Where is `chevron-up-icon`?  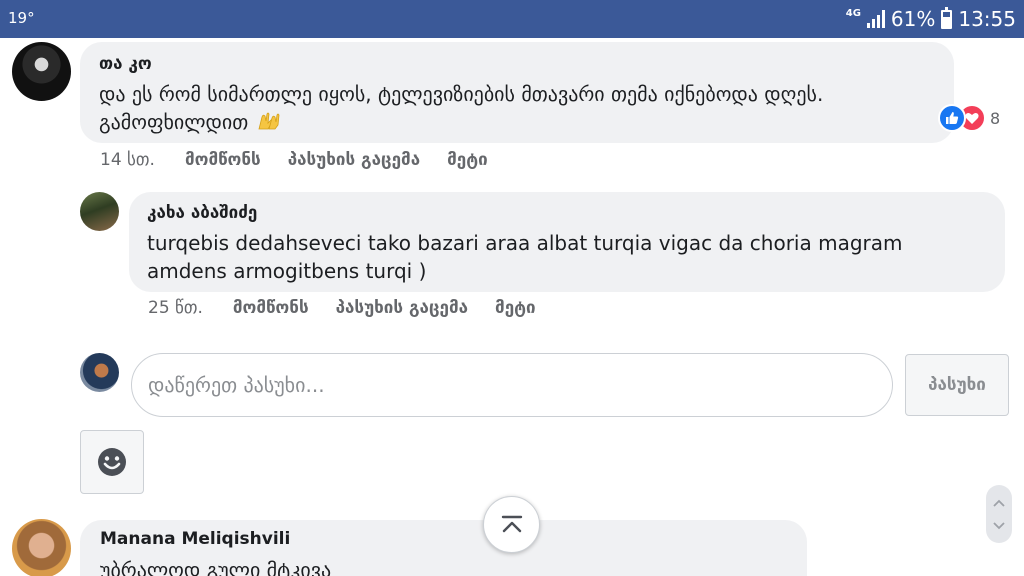
chevron-up-icon is located at coordinates (999, 503).